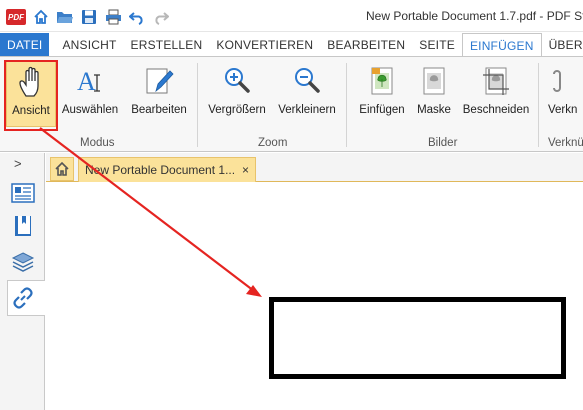  Describe the element at coordinates (366, 45) in the screenshot. I see `tab-bearbeiten: BEARBEITEN` at that location.